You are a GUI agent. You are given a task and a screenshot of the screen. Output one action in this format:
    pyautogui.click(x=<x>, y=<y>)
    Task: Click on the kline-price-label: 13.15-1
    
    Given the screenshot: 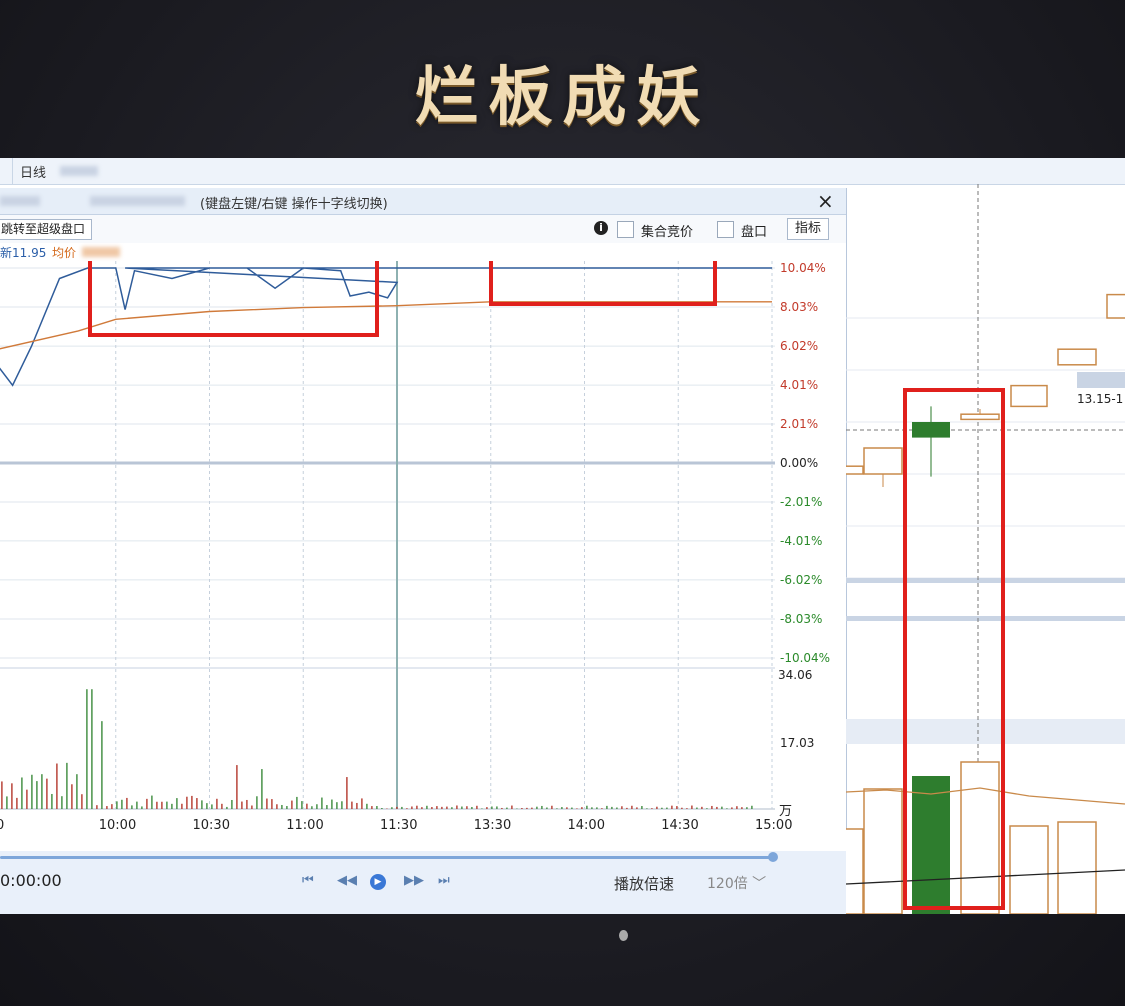 What is the action you would take?
    pyautogui.click(x=1100, y=399)
    